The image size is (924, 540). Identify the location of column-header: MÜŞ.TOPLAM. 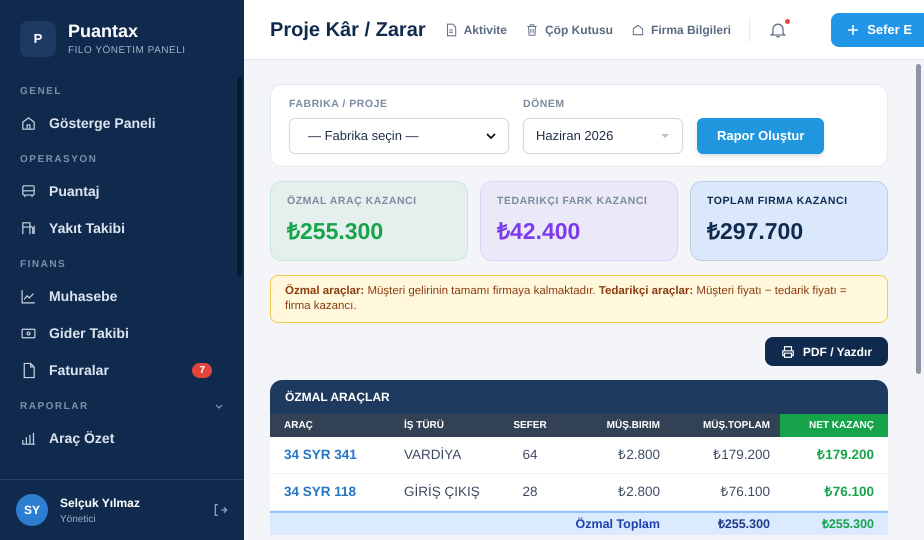
(736, 425).